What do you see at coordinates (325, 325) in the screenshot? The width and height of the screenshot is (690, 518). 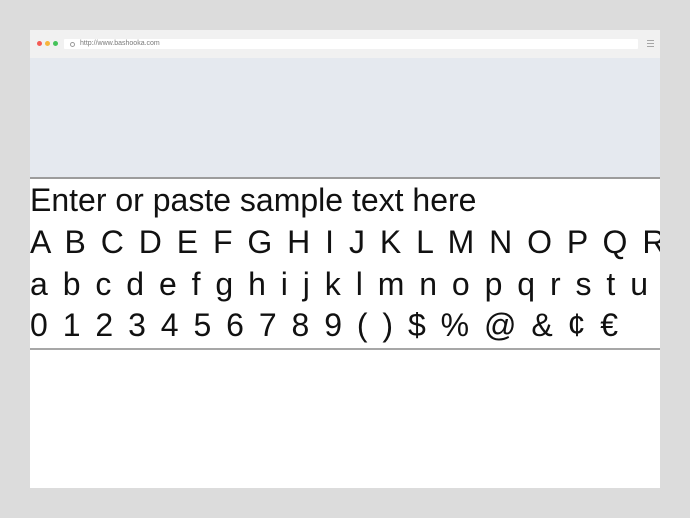 I see `numbers-symbols-line: 0 1 2 3 4 5 6 7 8 9 ( ) $ % @ & ¢ €` at bounding box center [325, 325].